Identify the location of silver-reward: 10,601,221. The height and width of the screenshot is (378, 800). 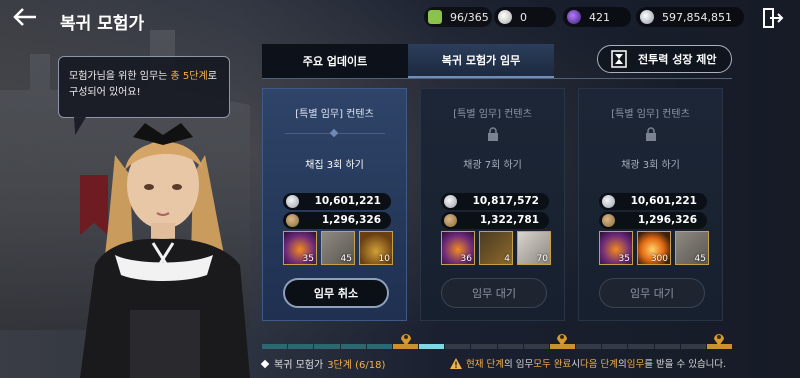
(337, 201).